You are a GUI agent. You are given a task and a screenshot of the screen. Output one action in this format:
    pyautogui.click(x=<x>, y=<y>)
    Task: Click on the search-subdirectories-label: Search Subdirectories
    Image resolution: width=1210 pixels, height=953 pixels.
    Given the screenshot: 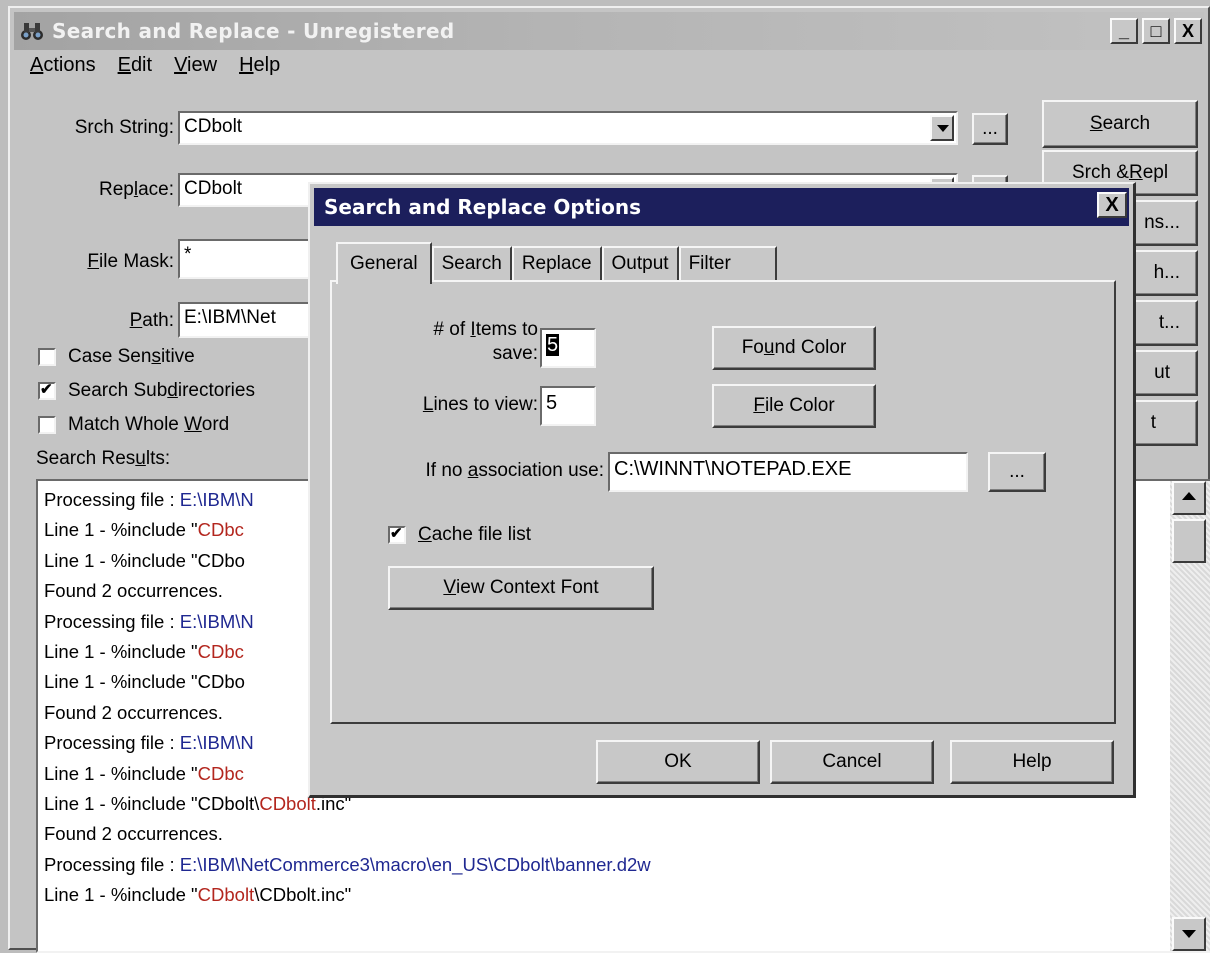 What is the action you would take?
    pyautogui.click(x=161, y=390)
    